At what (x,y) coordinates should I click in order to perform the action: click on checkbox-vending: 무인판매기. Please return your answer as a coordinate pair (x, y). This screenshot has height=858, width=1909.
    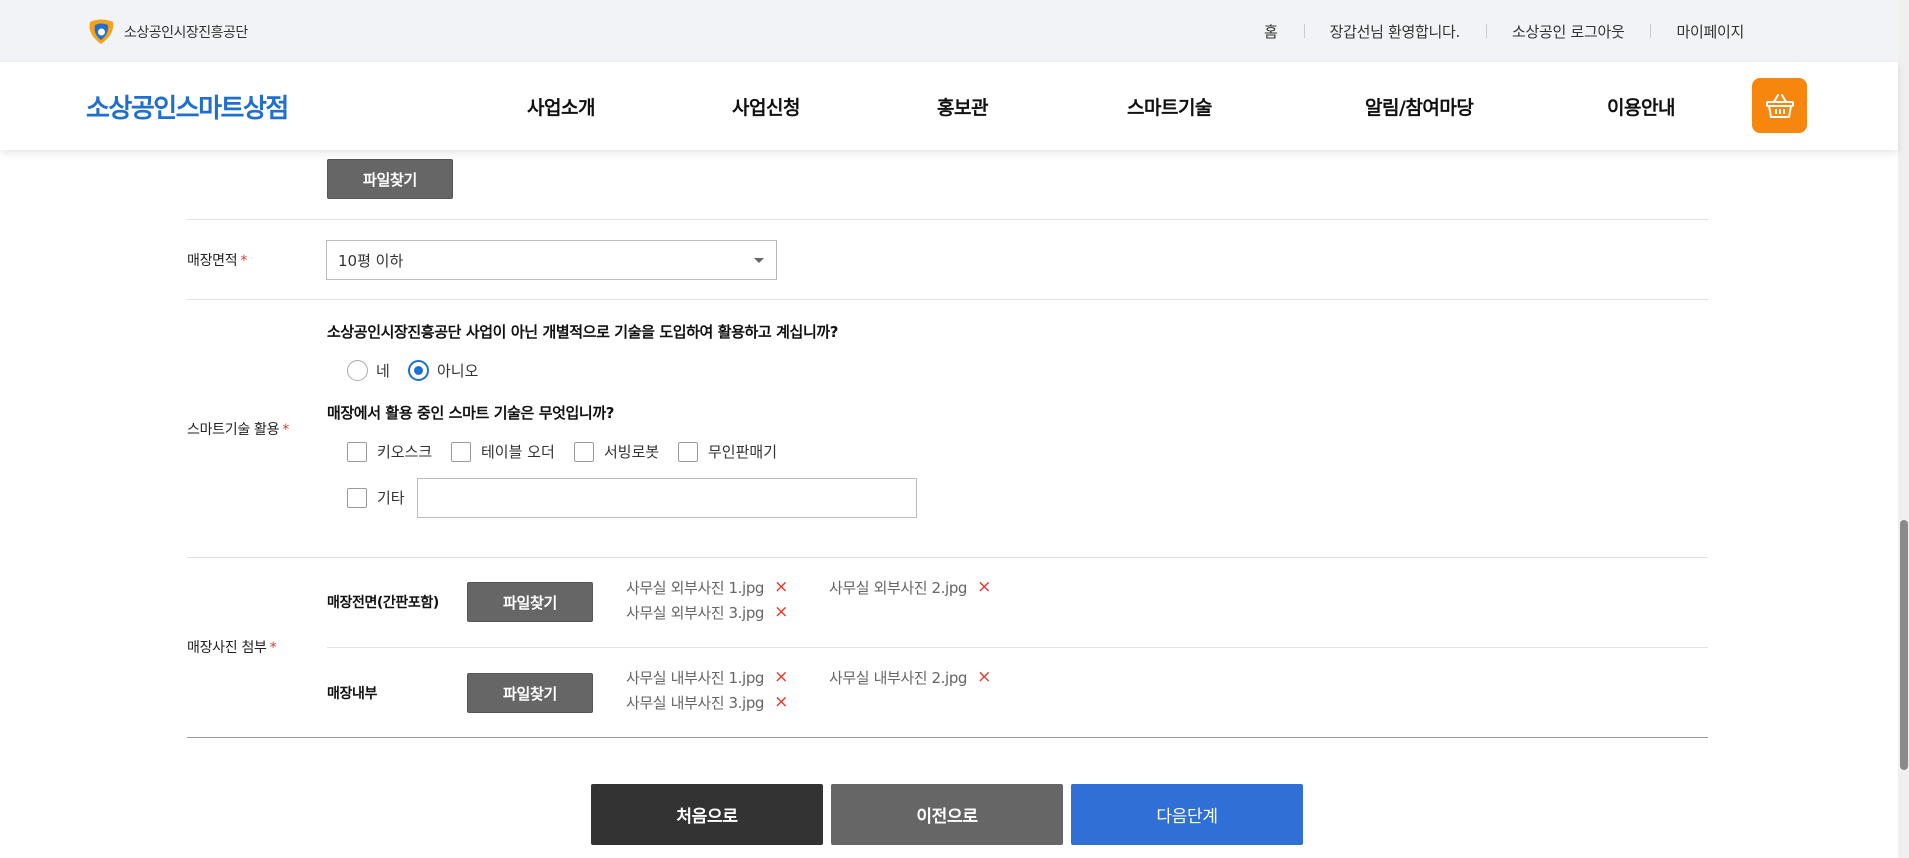
    Looking at the image, I should click on (727, 451).